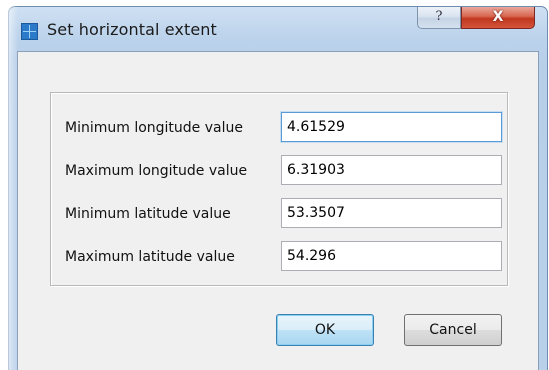 The image size is (549, 370). Describe the element at coordinates (439, 18) in the screenshot. I see `help-icon: ?` at that location.